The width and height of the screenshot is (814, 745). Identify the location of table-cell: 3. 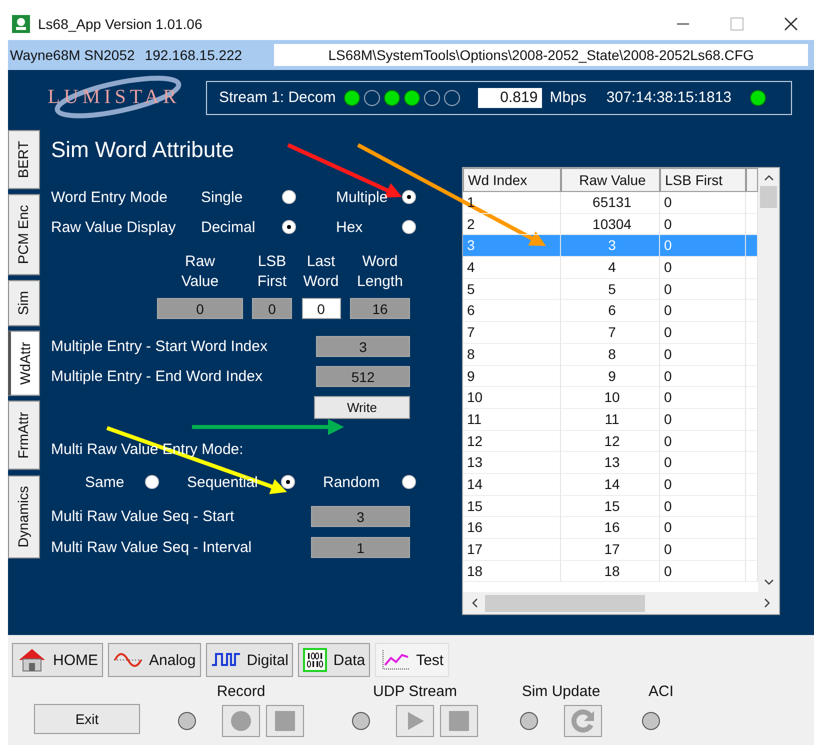
(610, 246).